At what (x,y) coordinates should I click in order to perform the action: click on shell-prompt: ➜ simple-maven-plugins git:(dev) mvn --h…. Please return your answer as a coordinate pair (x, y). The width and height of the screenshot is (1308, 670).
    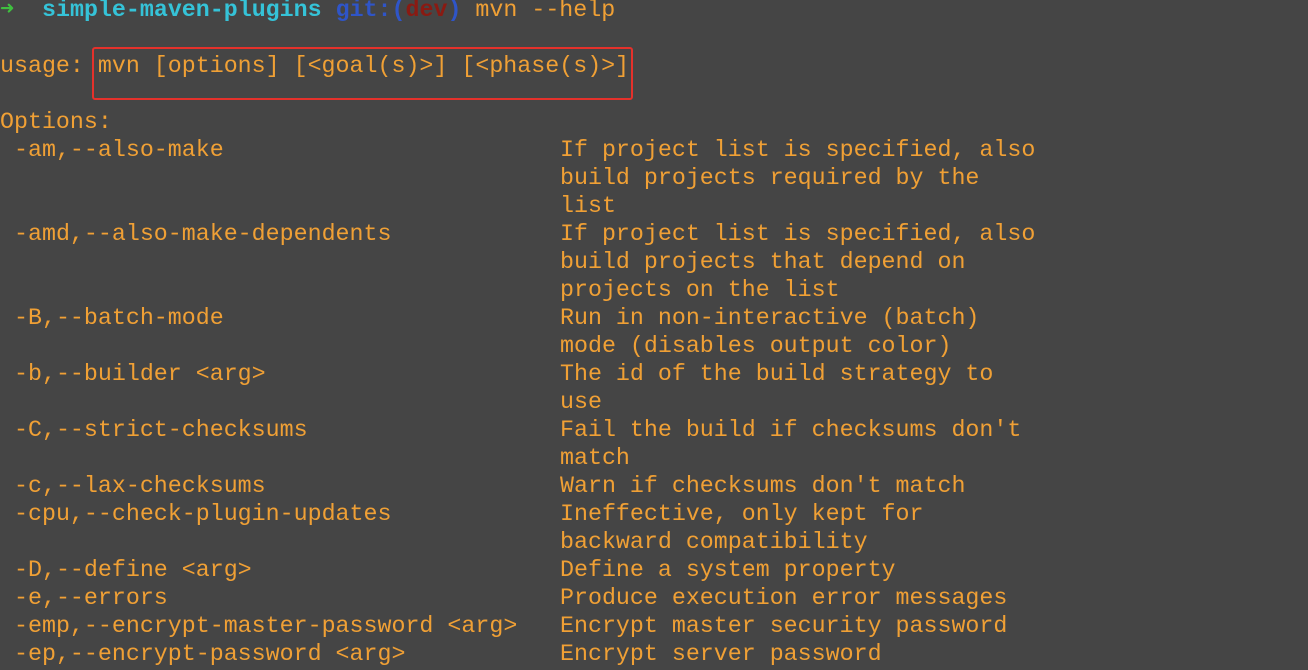
    Looking at the image, I should click on (307, 12).